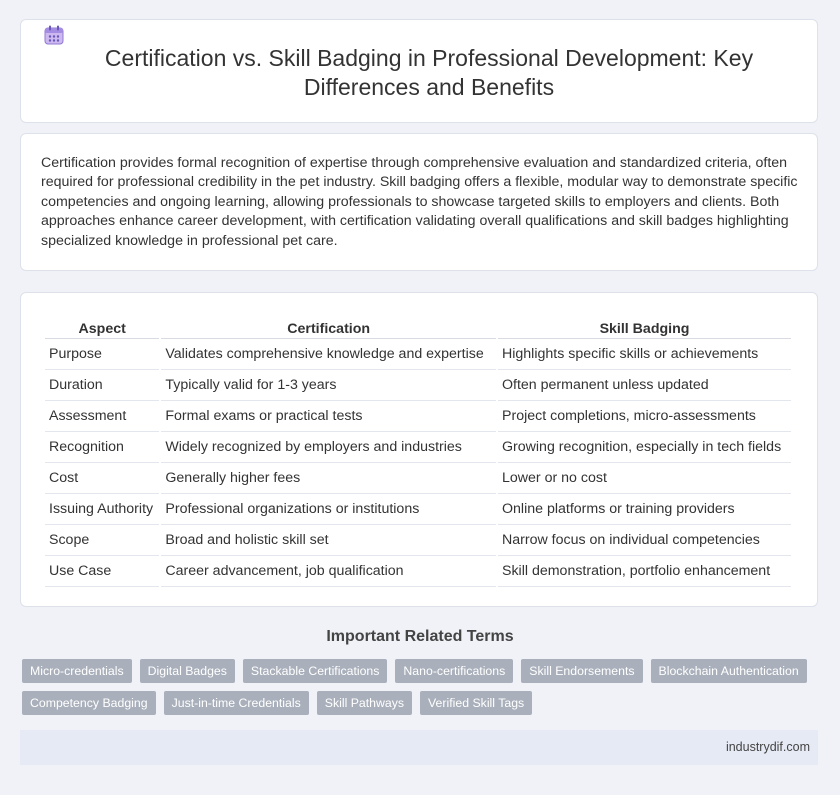 Image resolution: width=840 pixels, height=795 pixels. I want to click on row-skill-badging: Project completions, micro-assessments, so click(644, 416).